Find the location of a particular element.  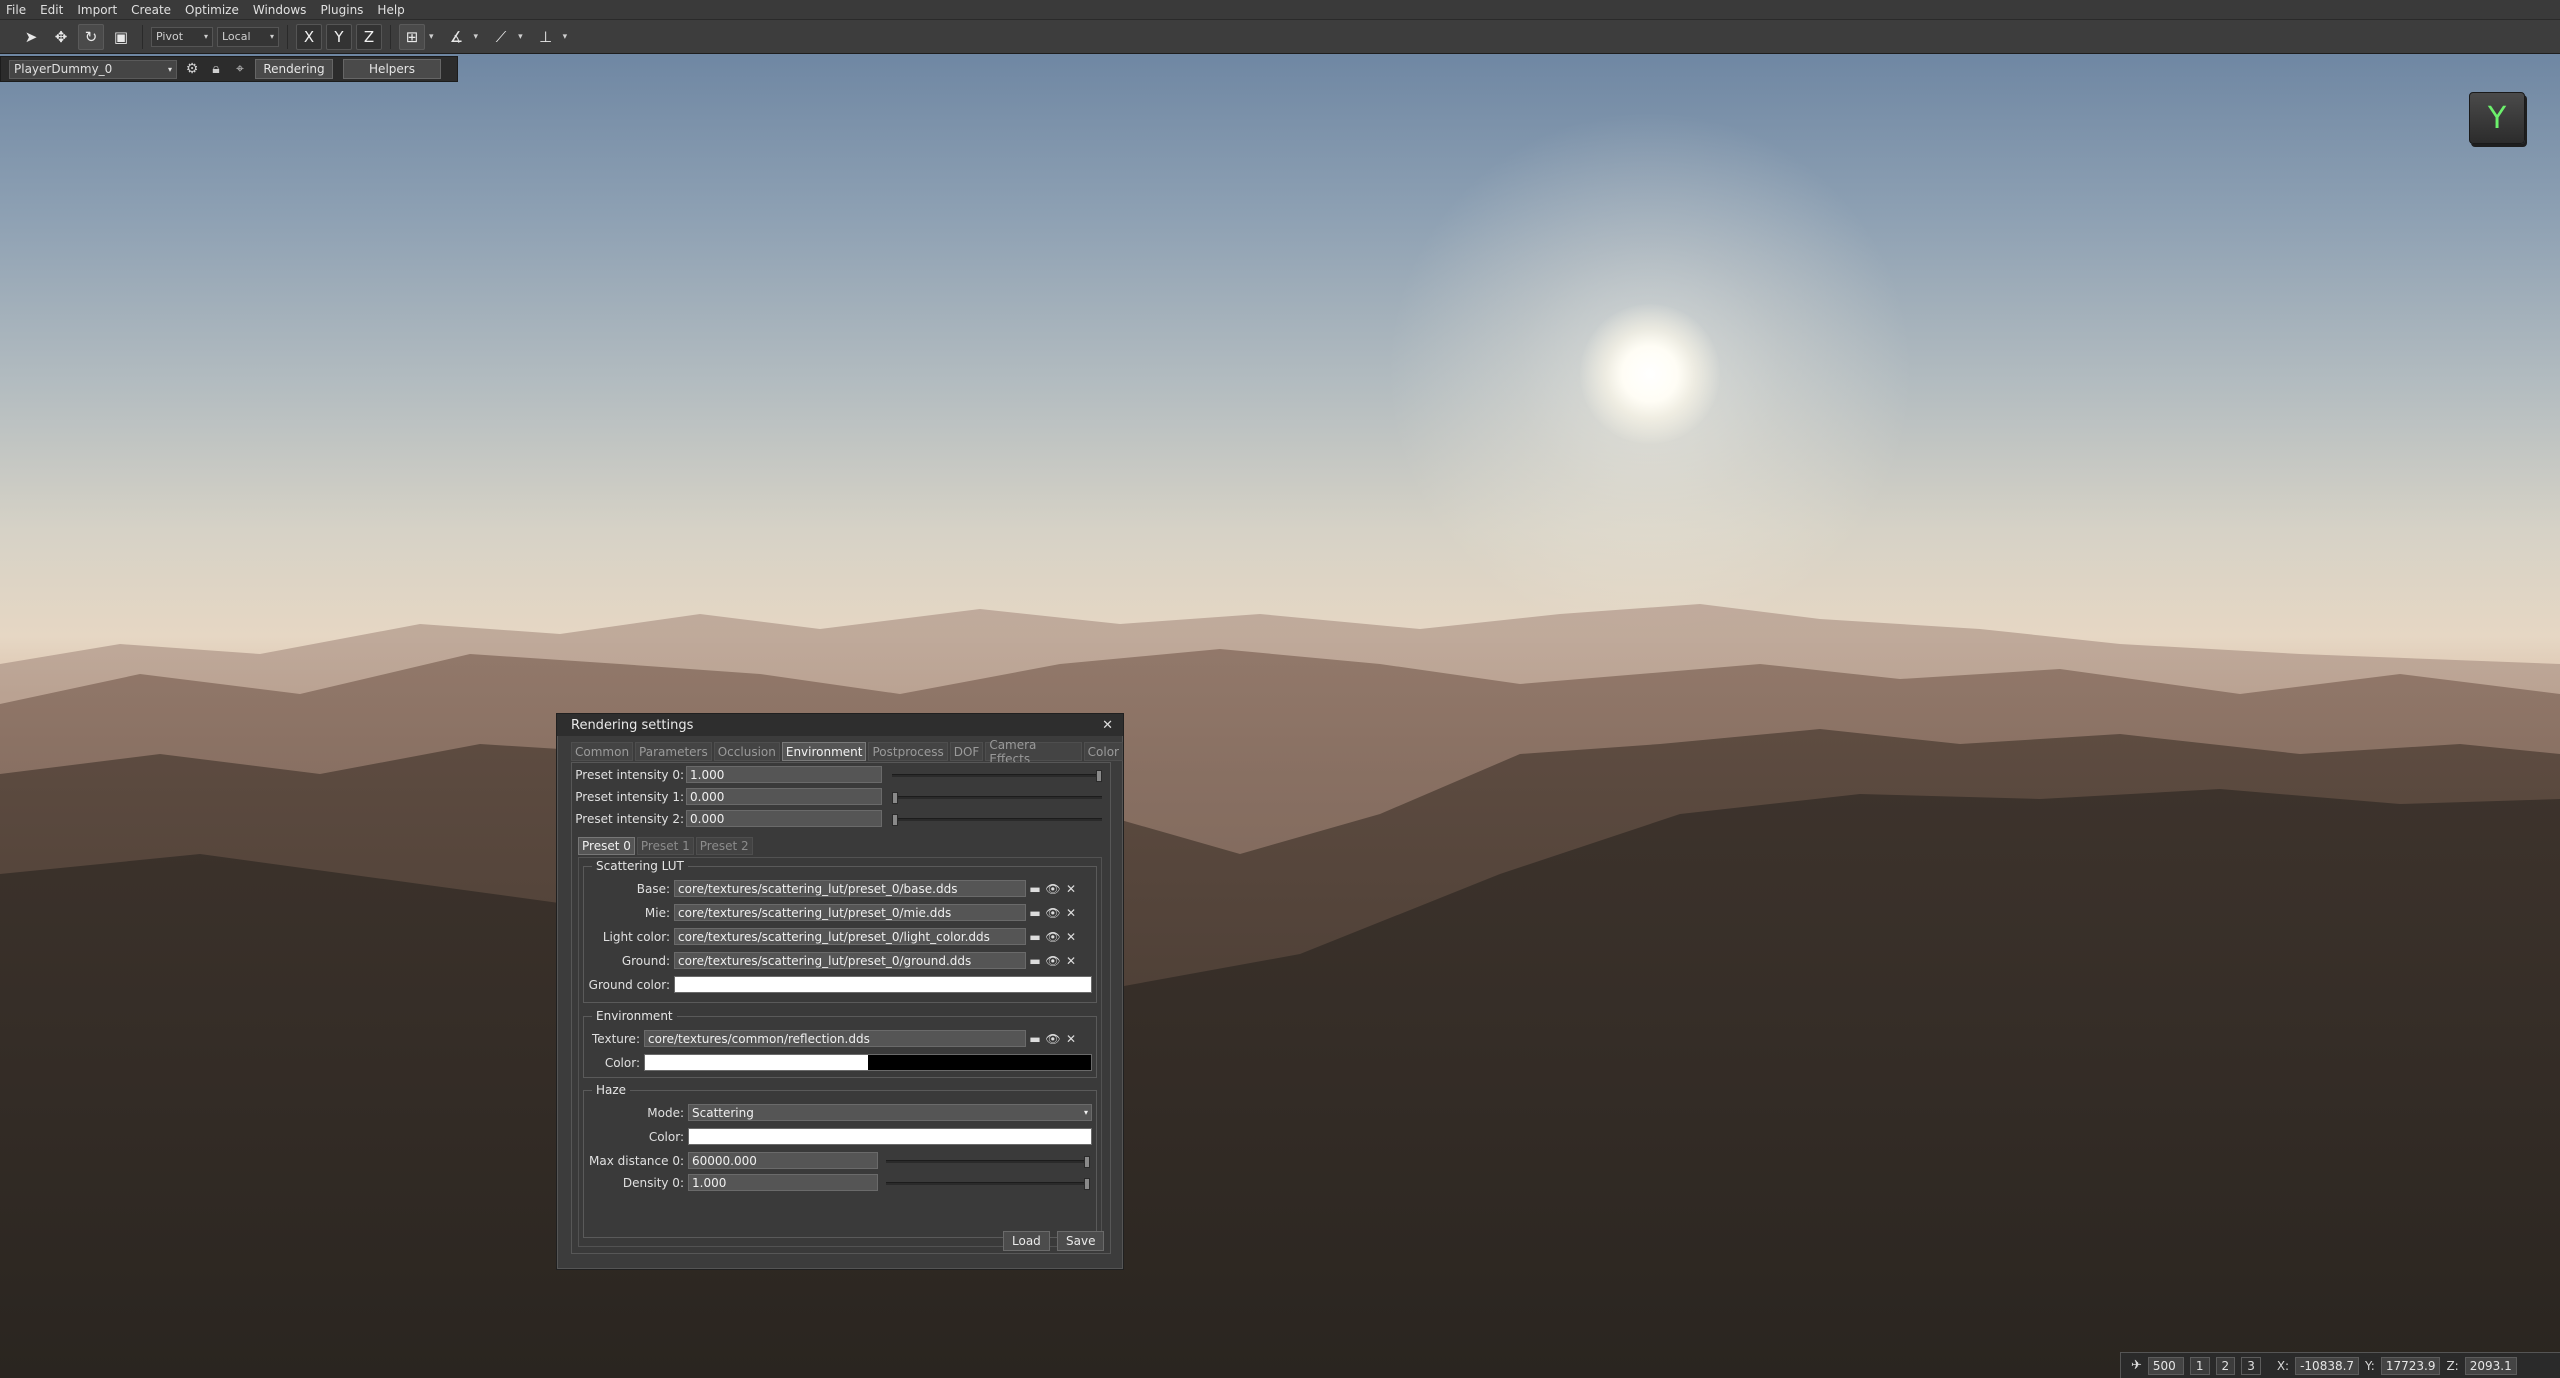

move-tool-icon: ✥ is located at coordinates (61, 37).